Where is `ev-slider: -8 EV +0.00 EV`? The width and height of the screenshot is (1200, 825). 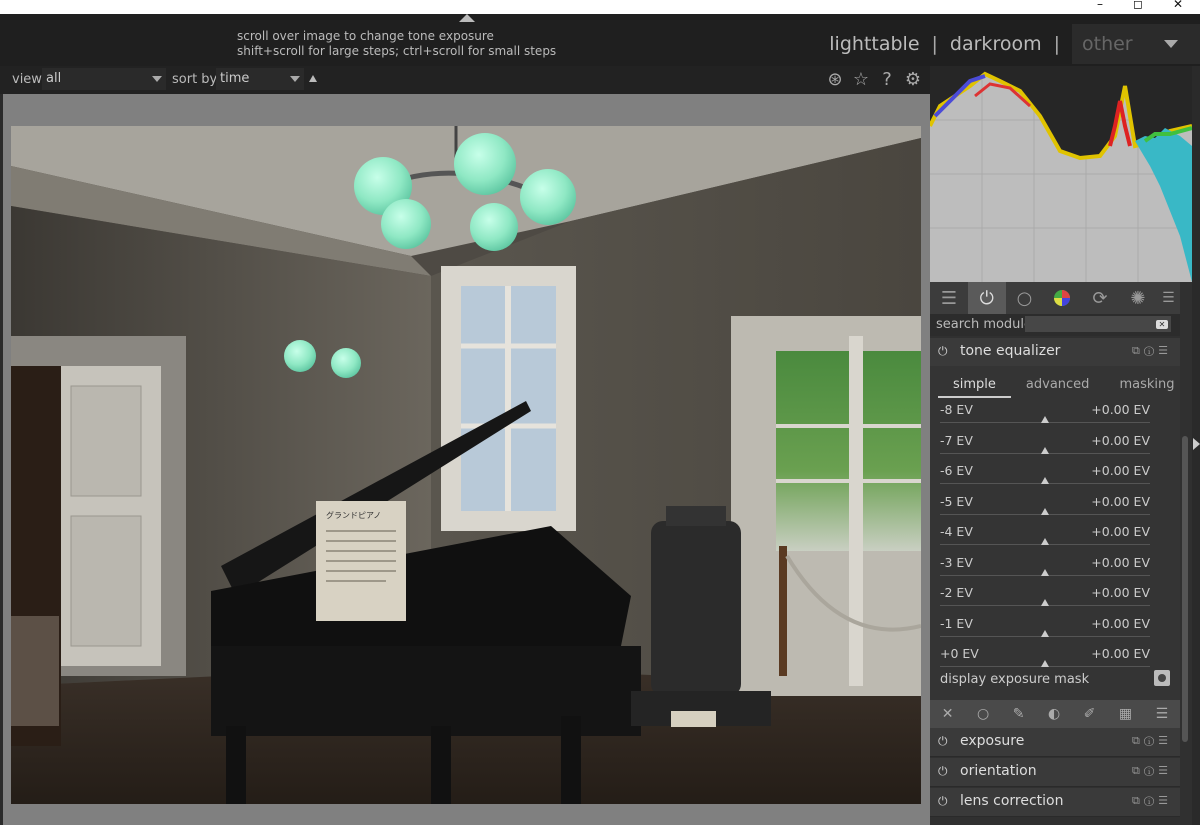 ev-slider: -8 EV +0.00 EV is located at coordinates (1045, 415).